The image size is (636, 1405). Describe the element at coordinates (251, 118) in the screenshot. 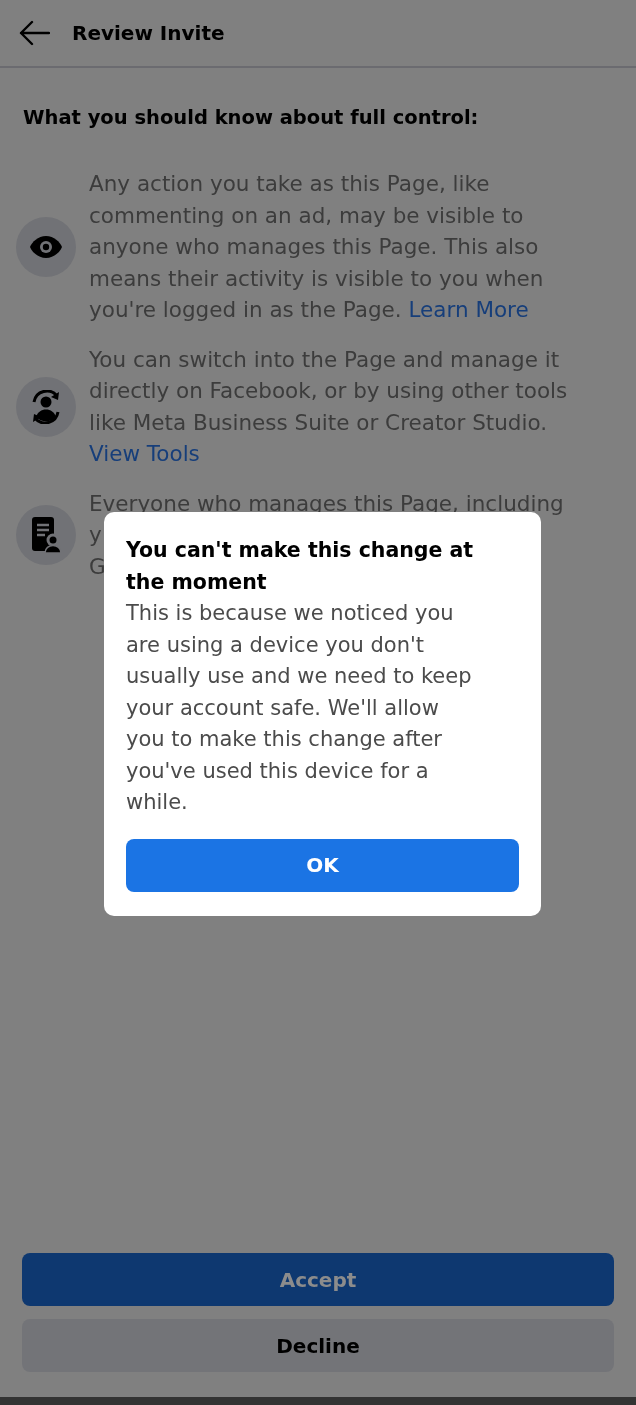

I see `section-heading: What you should know about full control:` at that location.